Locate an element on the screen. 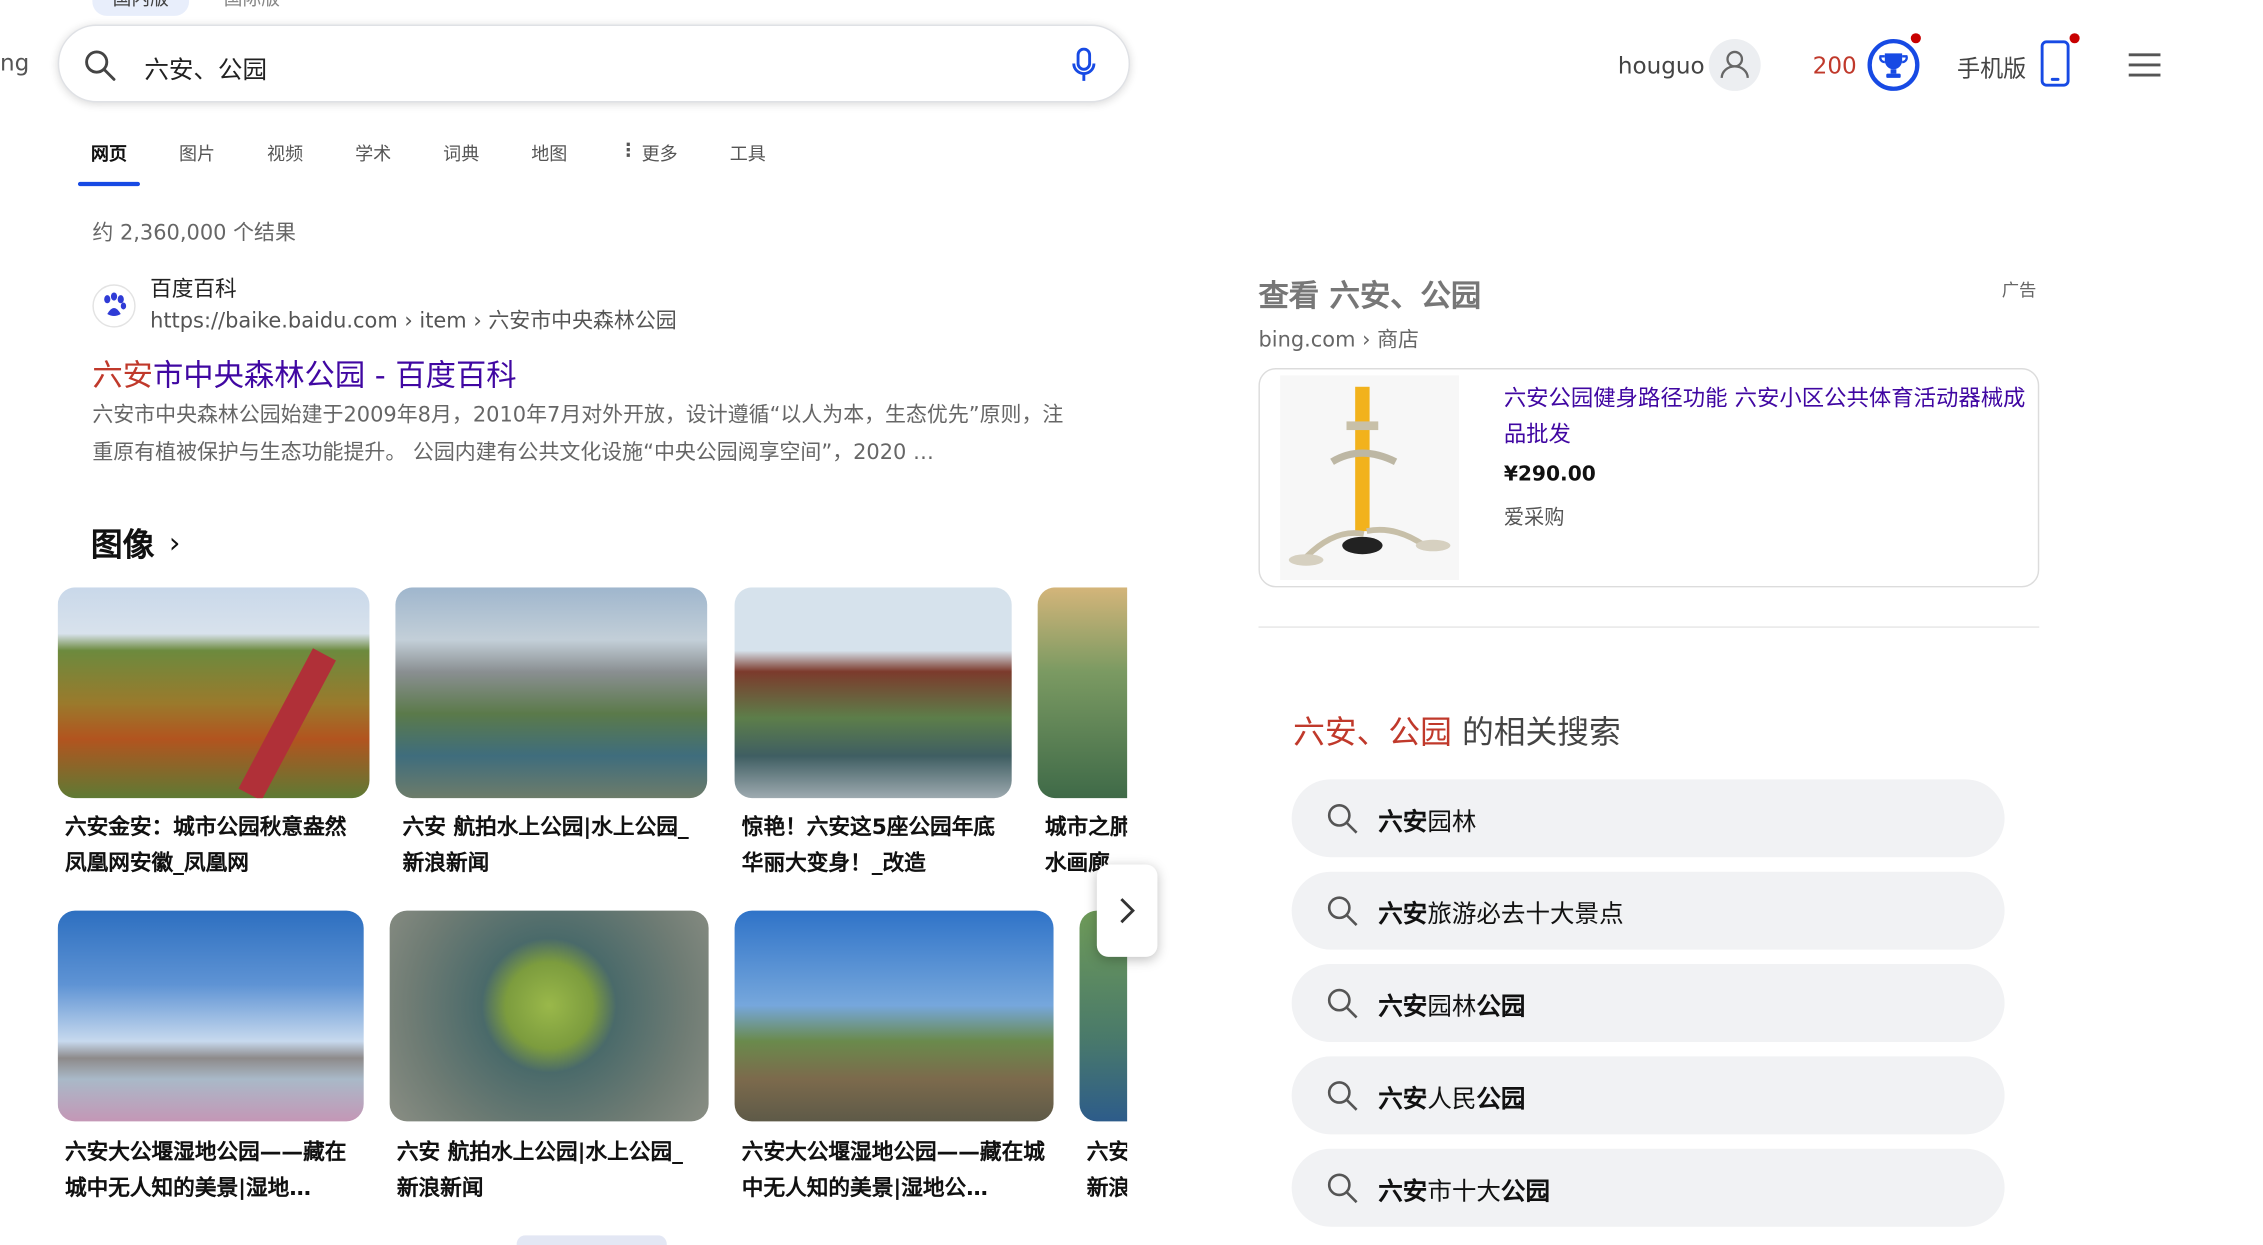  ad-price: ¥290.00 is located at coordinates (1549, 475).